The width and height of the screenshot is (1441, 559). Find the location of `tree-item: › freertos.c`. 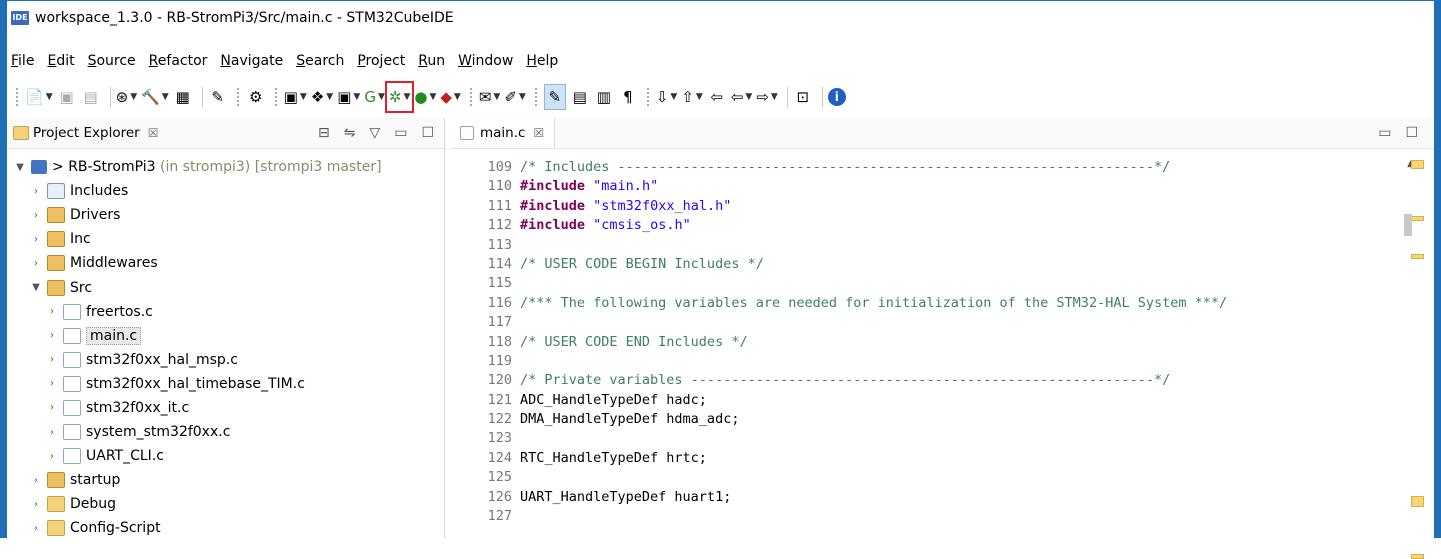

tree-item: › freertos.c is located at coordinates (225, 312).